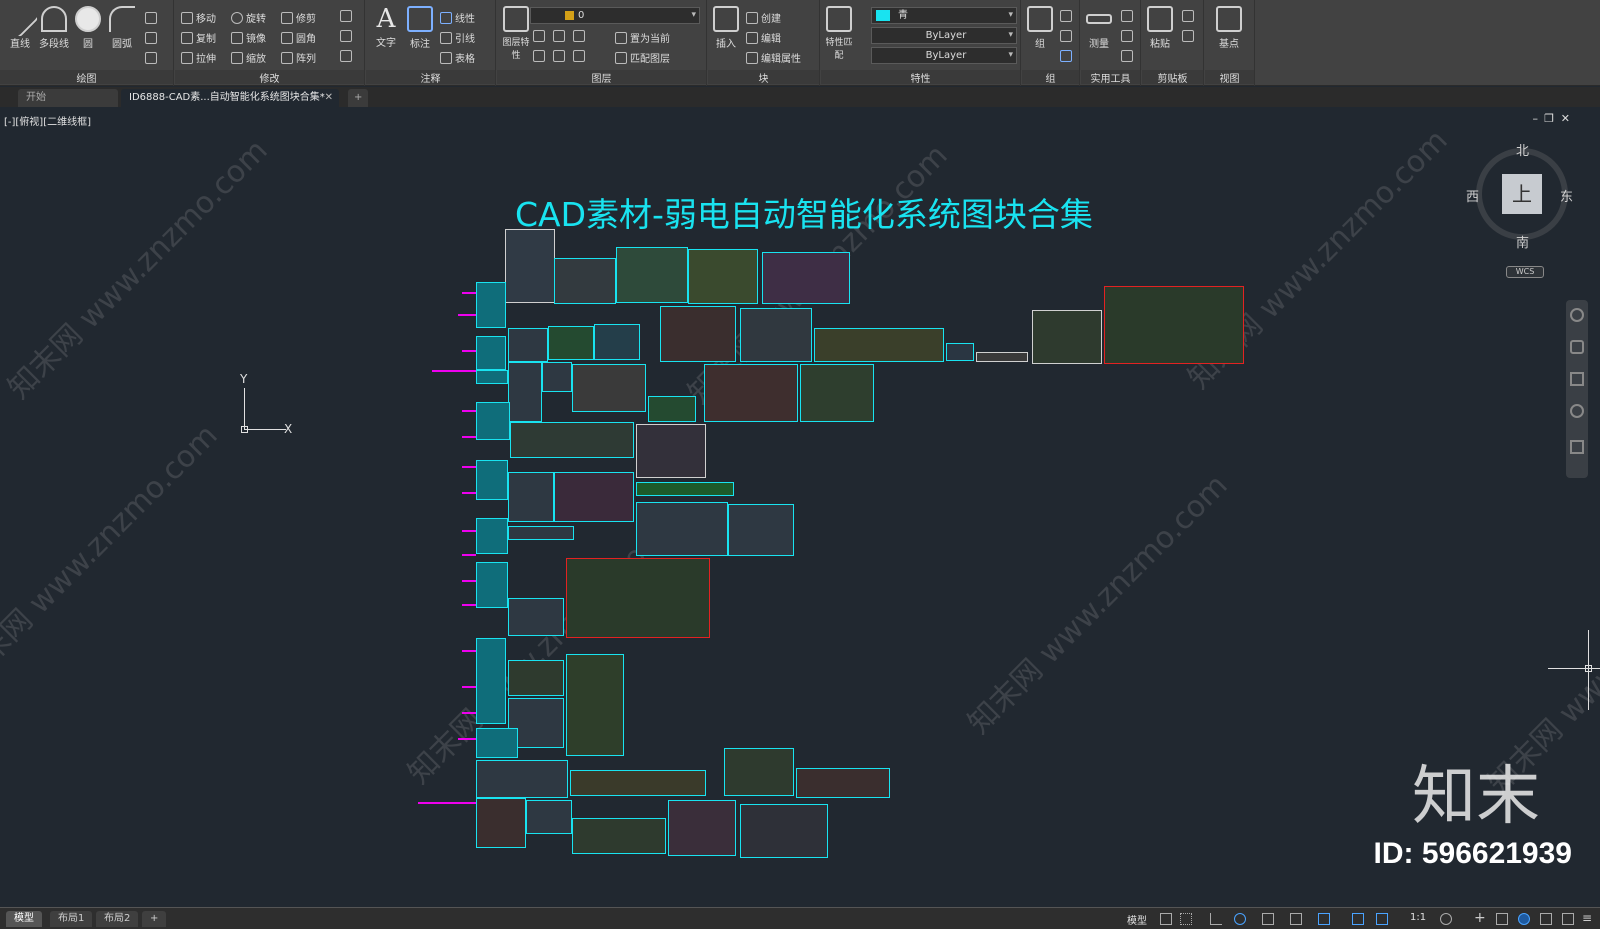  What do you see at coordinates (117, 919) in the screenshot?
I see `layout-tab-2: 布局2` at bounding box center [117, 919].